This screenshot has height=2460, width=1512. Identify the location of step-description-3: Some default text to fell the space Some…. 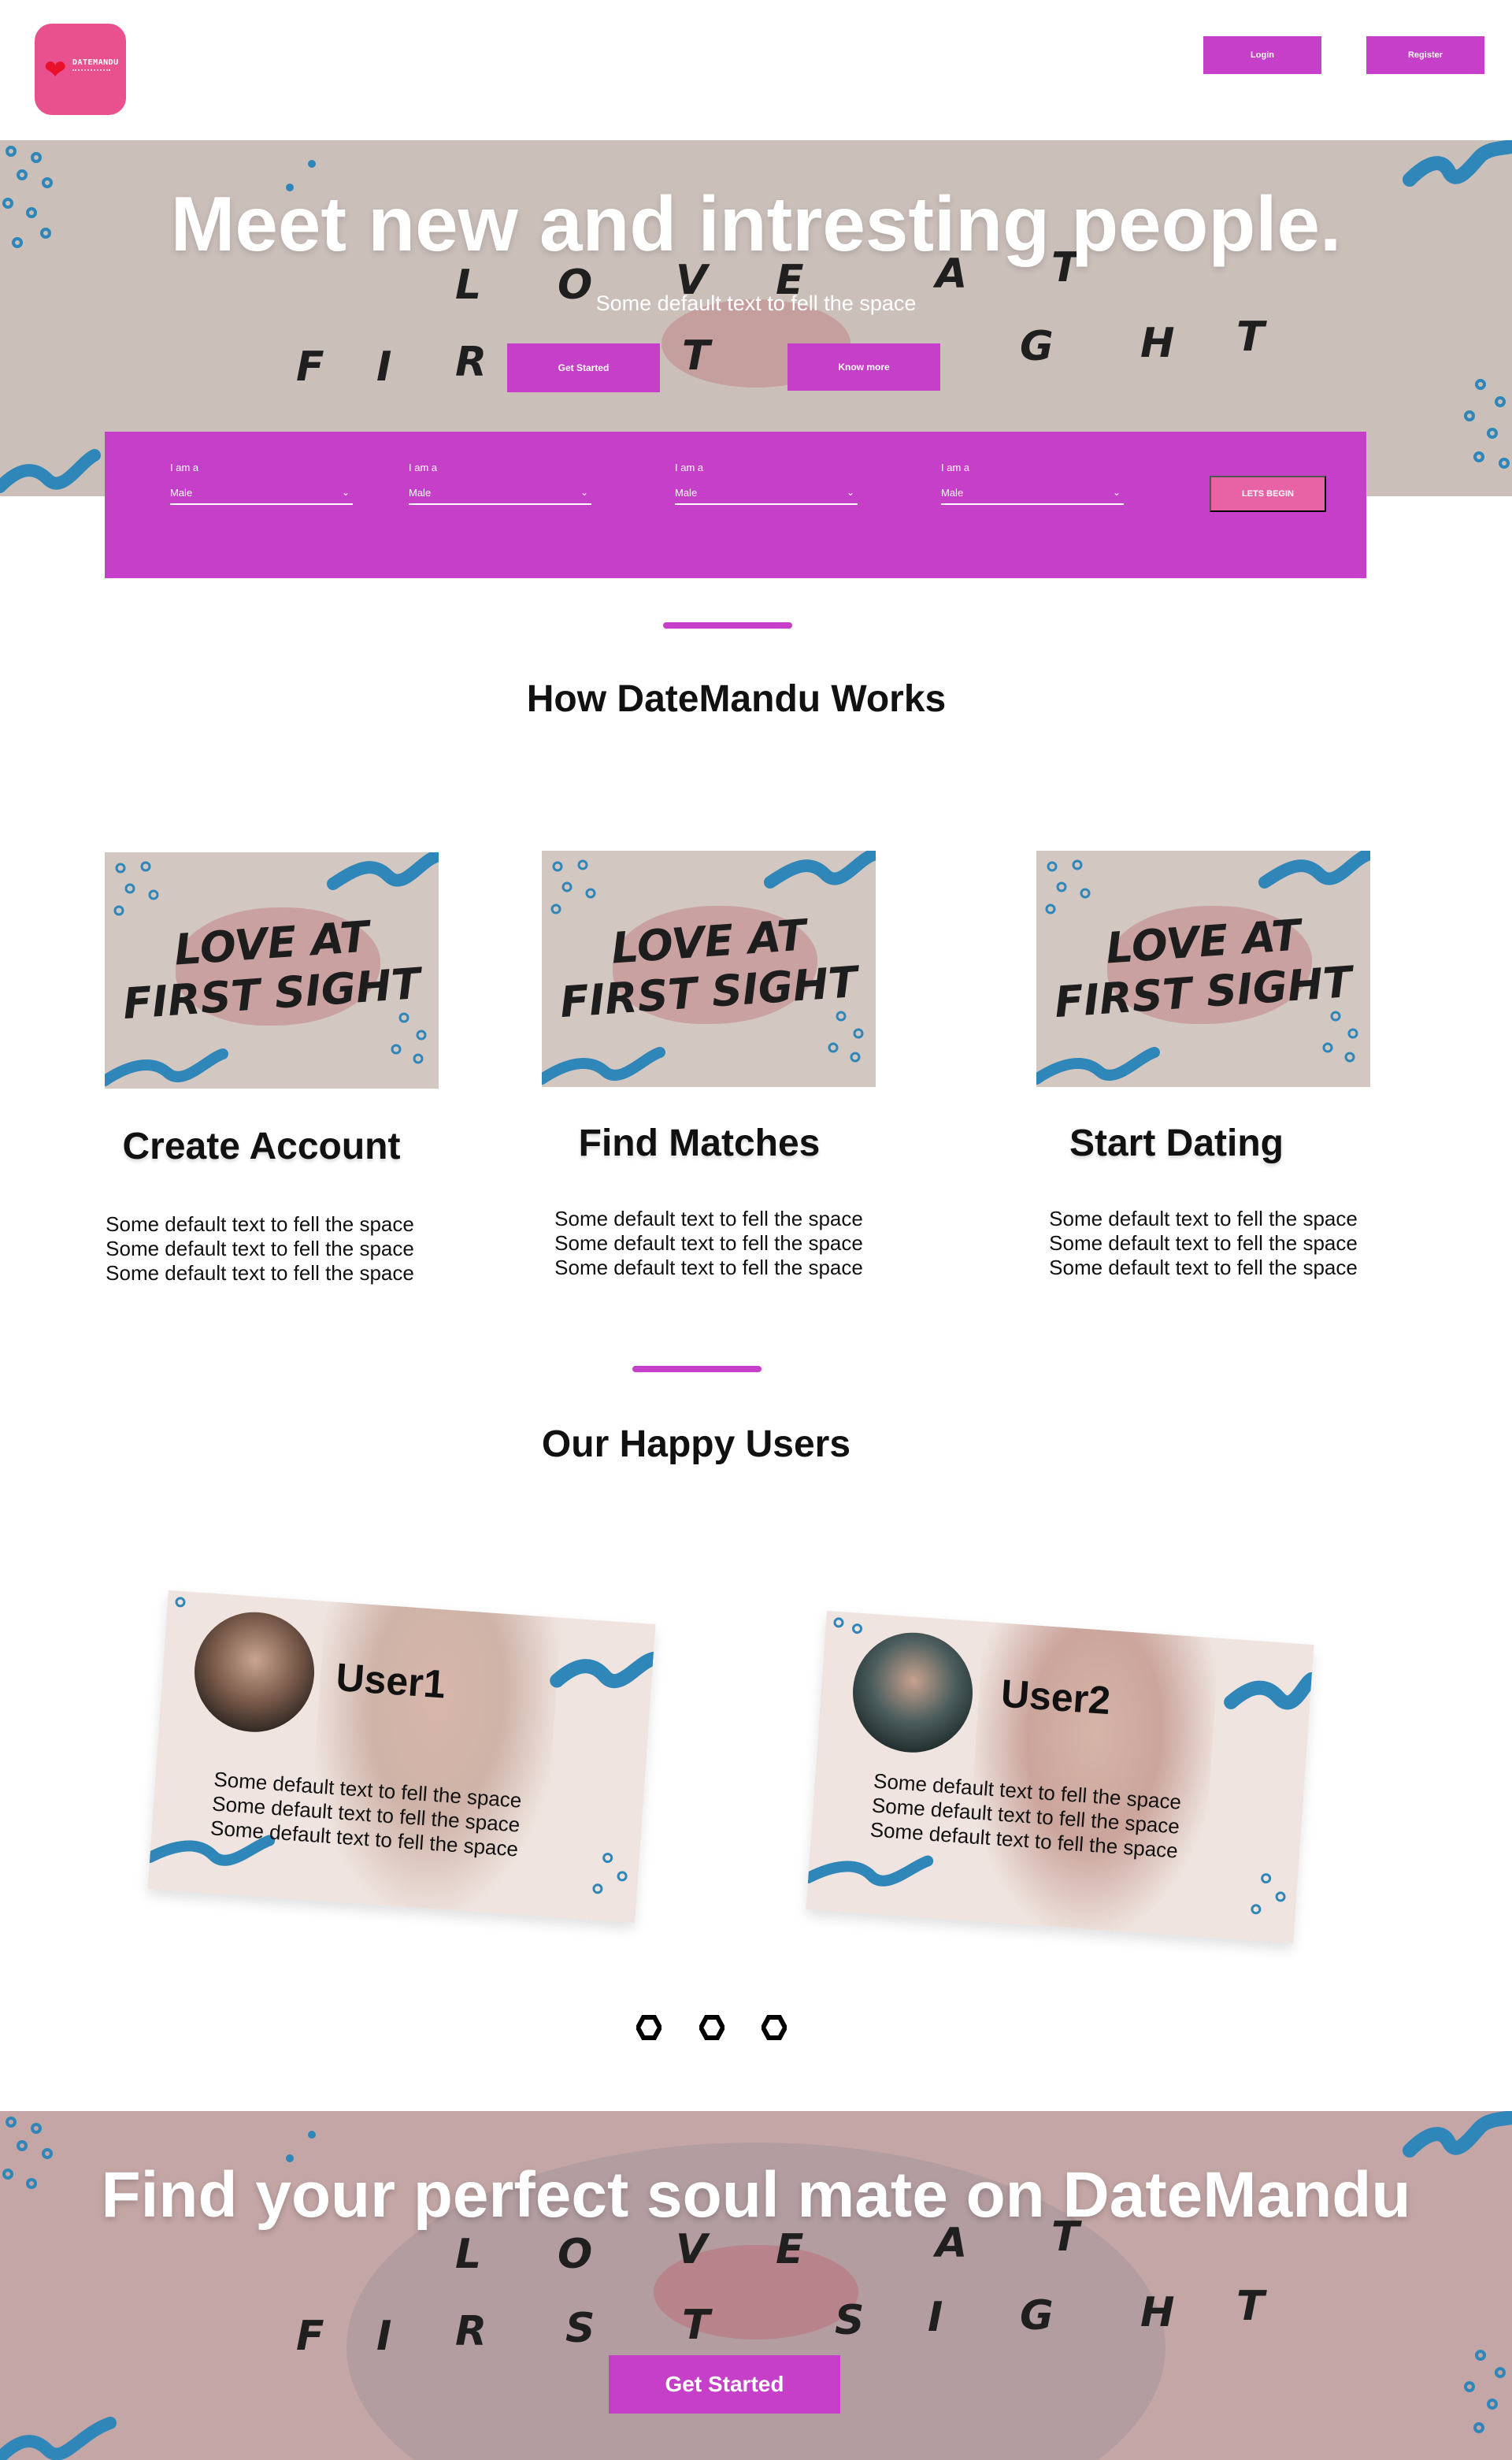
(1203, 1243).